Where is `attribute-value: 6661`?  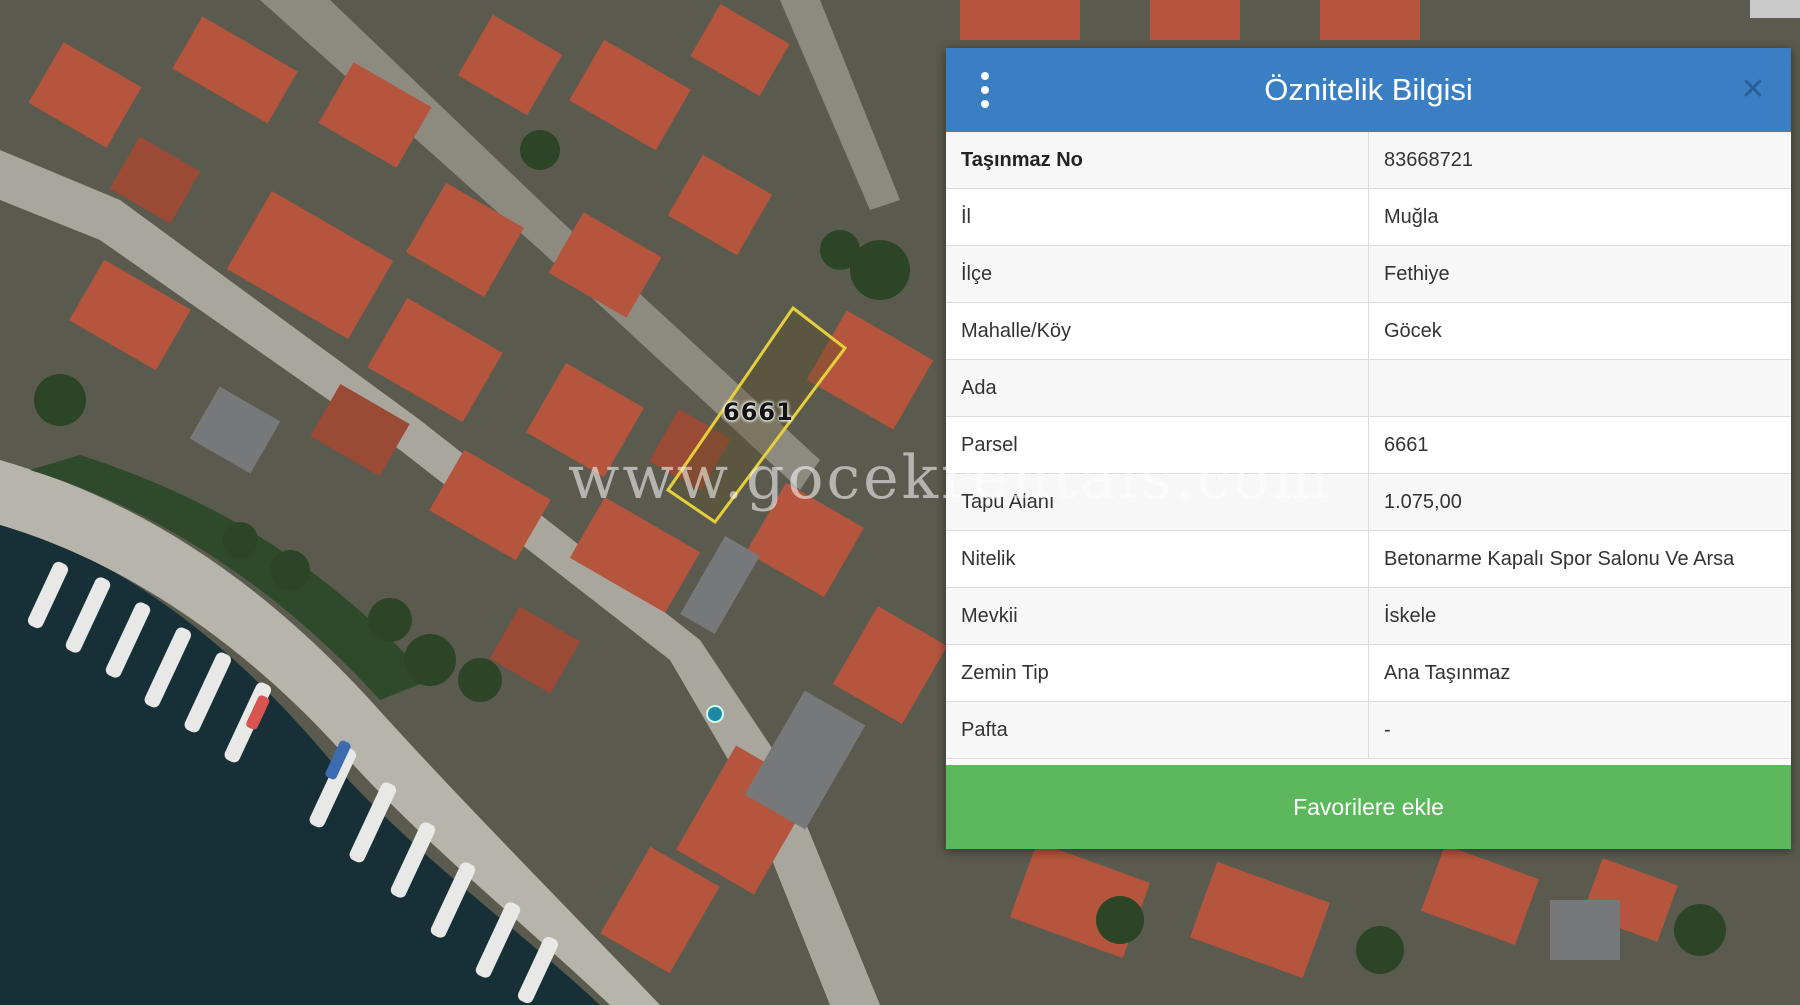 attribute-value: 6661 is located at coordinates (1579, 445).